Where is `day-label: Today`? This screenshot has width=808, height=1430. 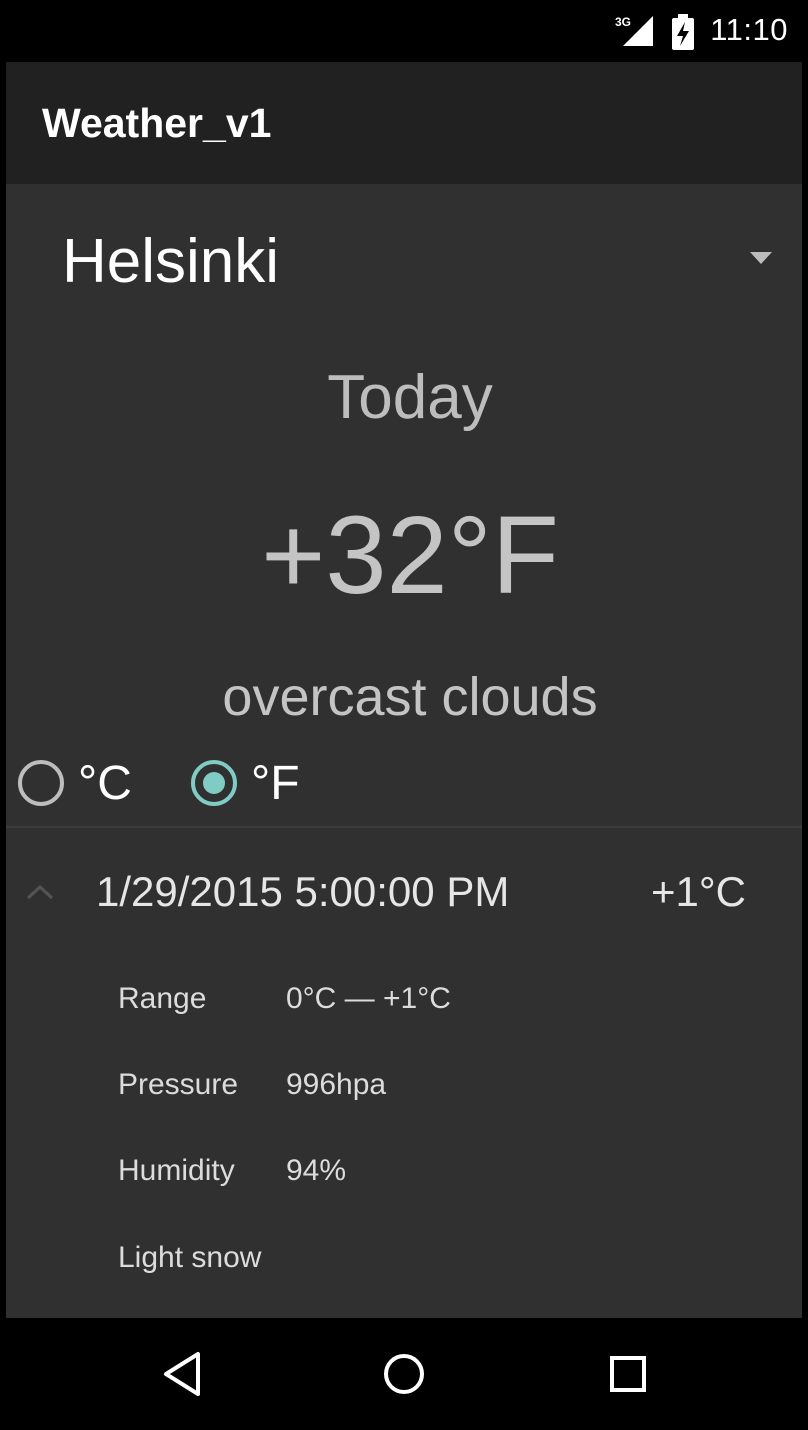 day-label: Today is located at coordinates (410, 397).